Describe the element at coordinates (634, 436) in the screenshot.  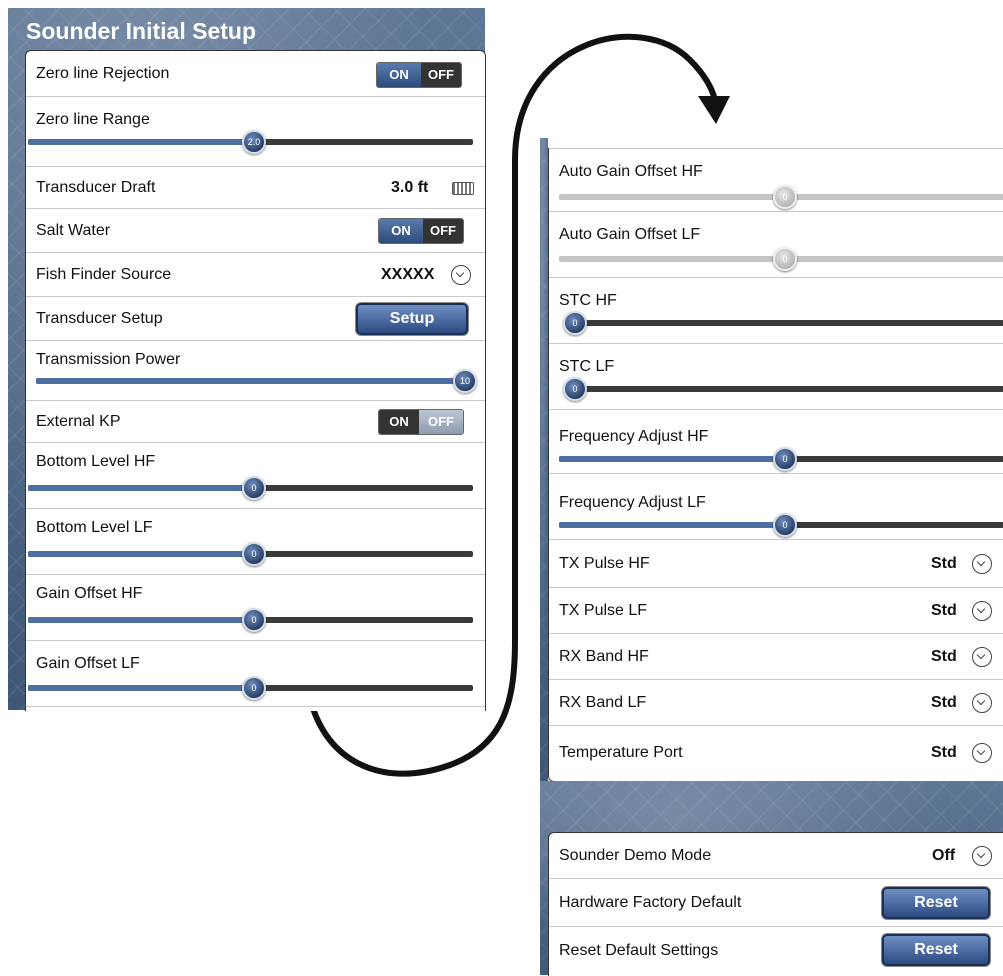
I see `frequency-adjust-hf-label: Frequency Adjust HF` at that location.